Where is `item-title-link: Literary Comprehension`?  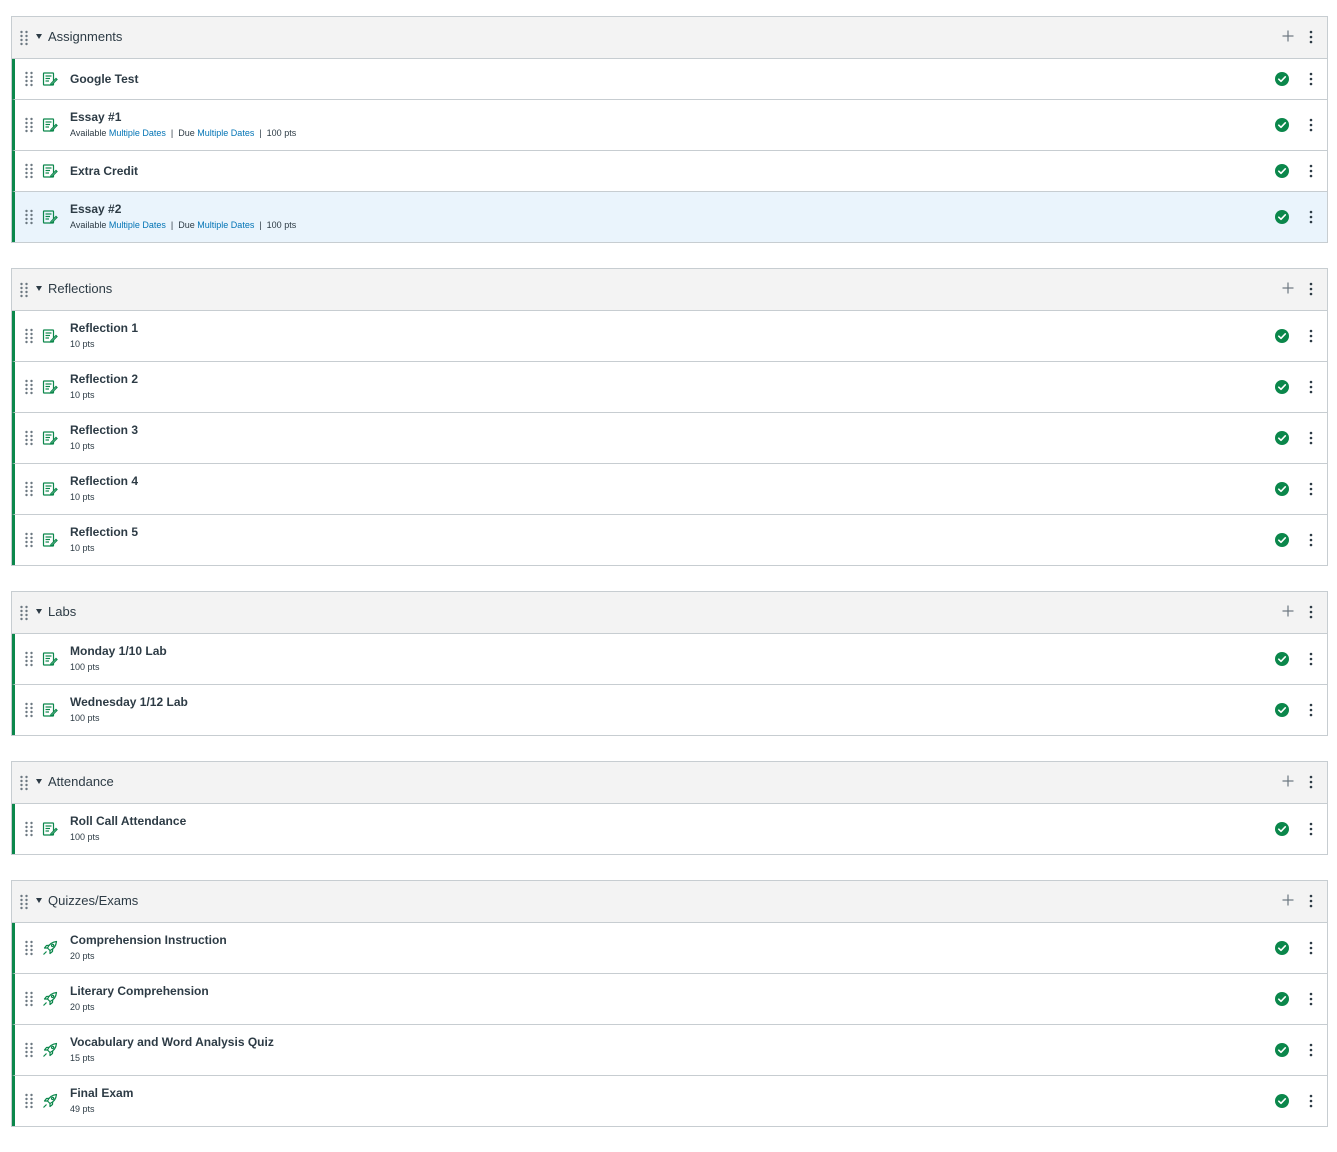
item-title-link: Literary Comprehension is located at coordinates (139, 991).